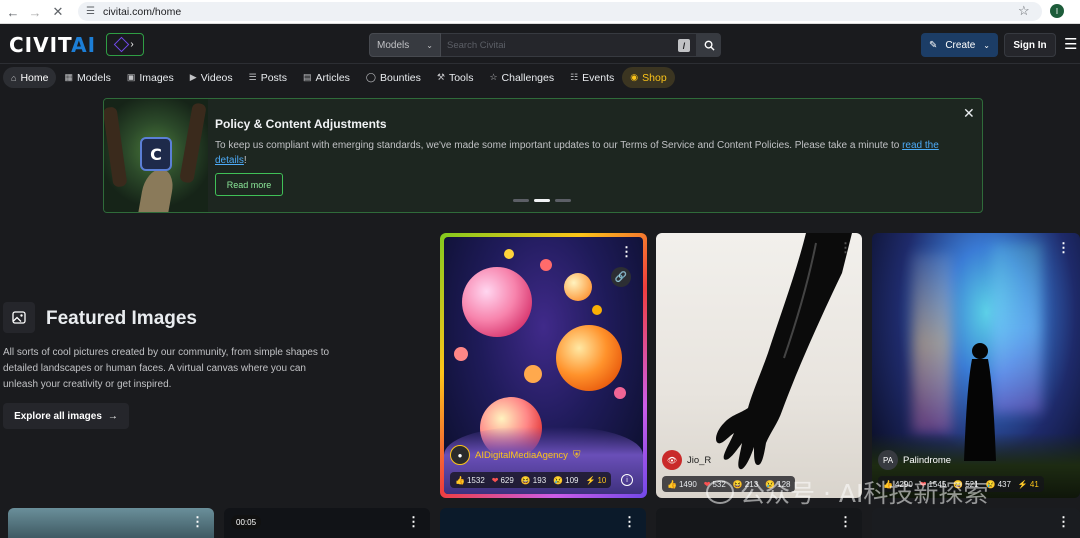 The width and height of the screenshot is (1080, 538). Describe the element at coordinates (672, 460) in the screenshot. I see `avatar: 👁` at that location.